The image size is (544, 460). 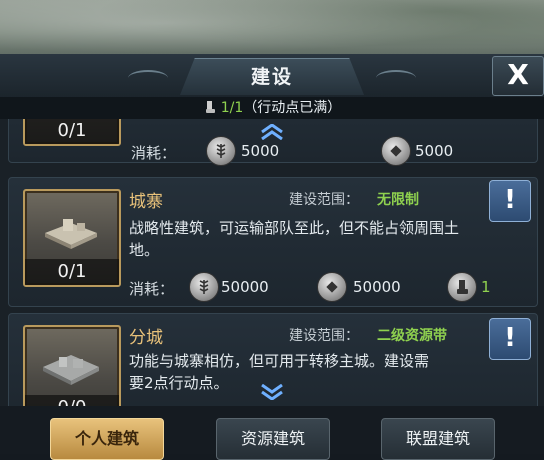 I want to click on building-count: 0/0, so click(x=72, y=400).